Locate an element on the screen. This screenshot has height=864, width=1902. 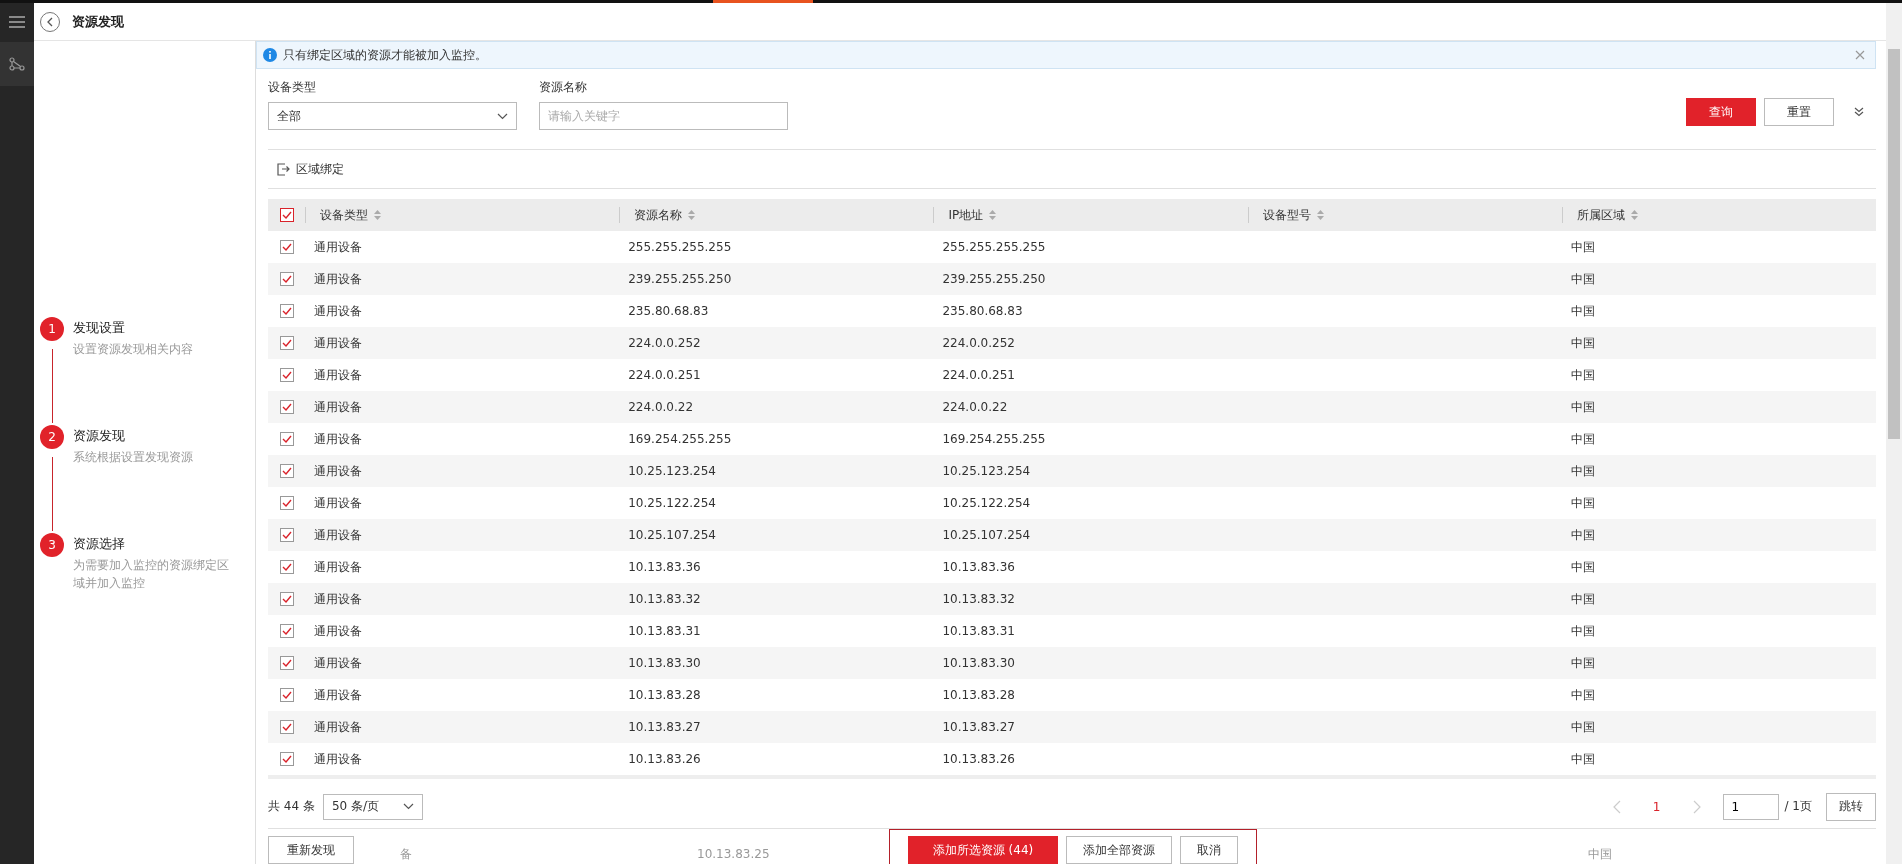
column-header: 设备型号 is located at coordinates (1286, 215).